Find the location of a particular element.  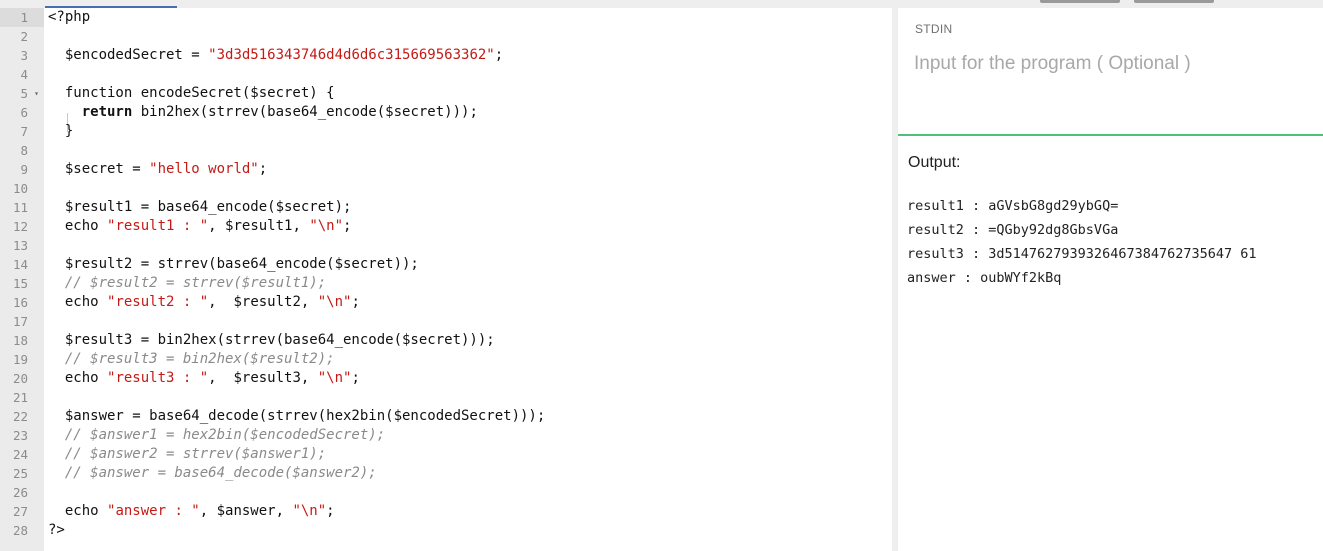

code-line: echo "answer : ", $answer, "\n"; is located at coordinates (468, 511).